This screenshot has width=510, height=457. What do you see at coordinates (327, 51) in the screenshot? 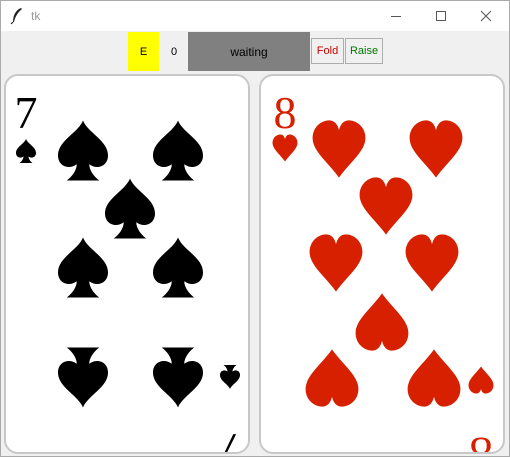
I see `fold-button: Fold` at bounding box center [327, 51].